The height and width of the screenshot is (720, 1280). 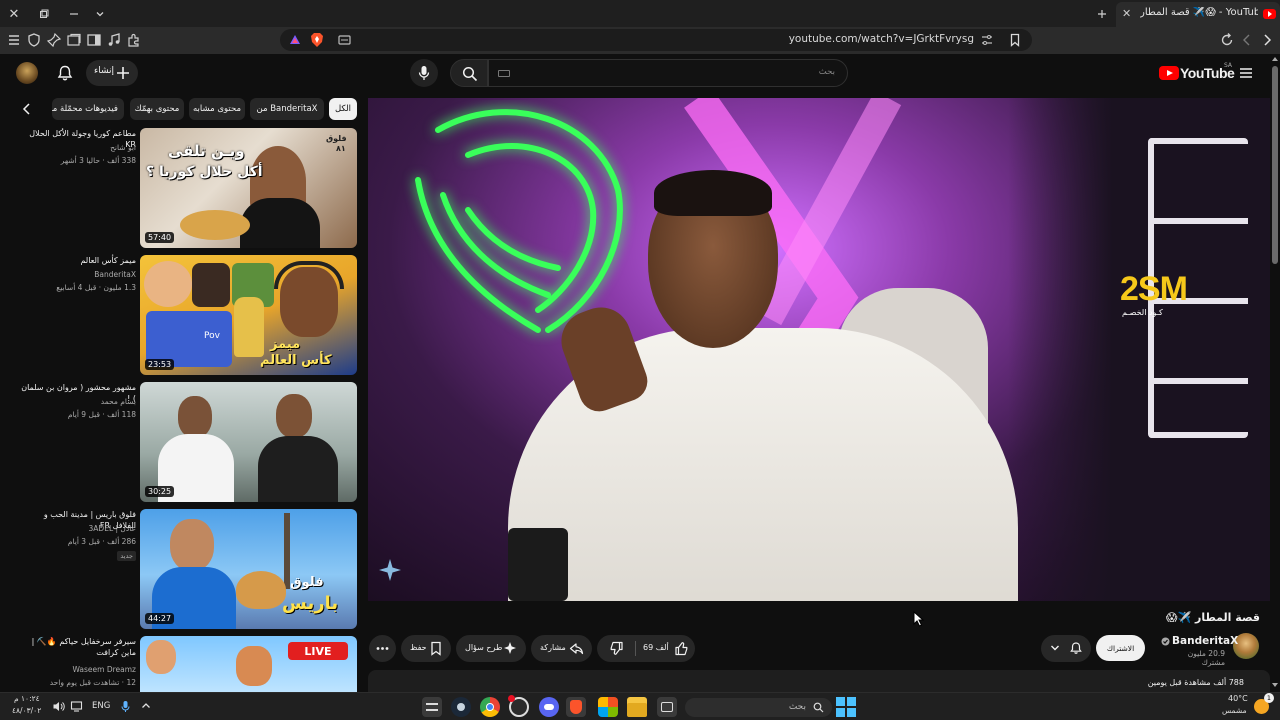 What do you see at coordinates (215, 225) in the screenshot?
I see `thumbnail-food` at bounding box center [215, 225].